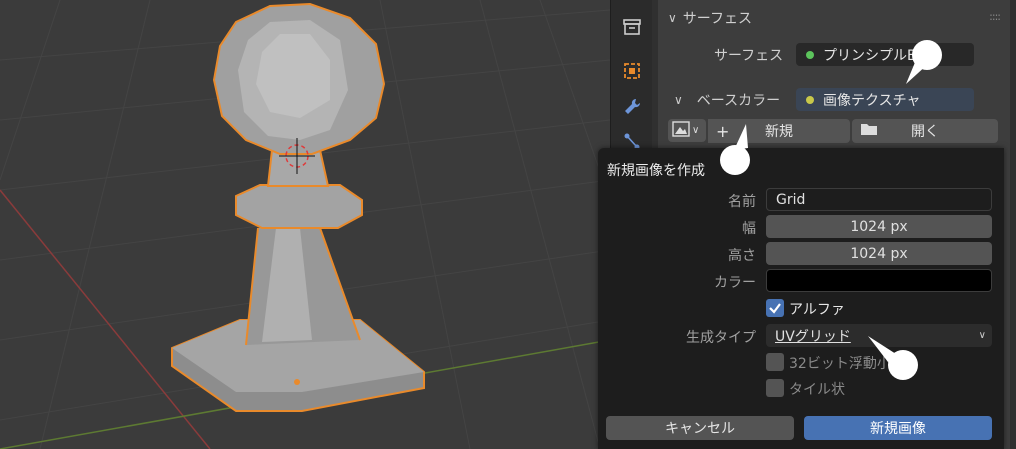  I want to click on name-label: 名前, so click(742, 202).